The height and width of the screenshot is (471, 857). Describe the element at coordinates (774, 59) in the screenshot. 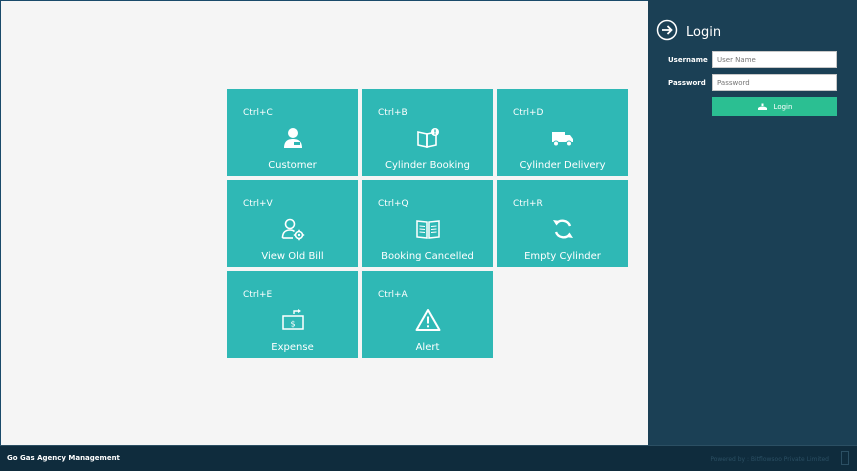

I see `username-input` at that location.